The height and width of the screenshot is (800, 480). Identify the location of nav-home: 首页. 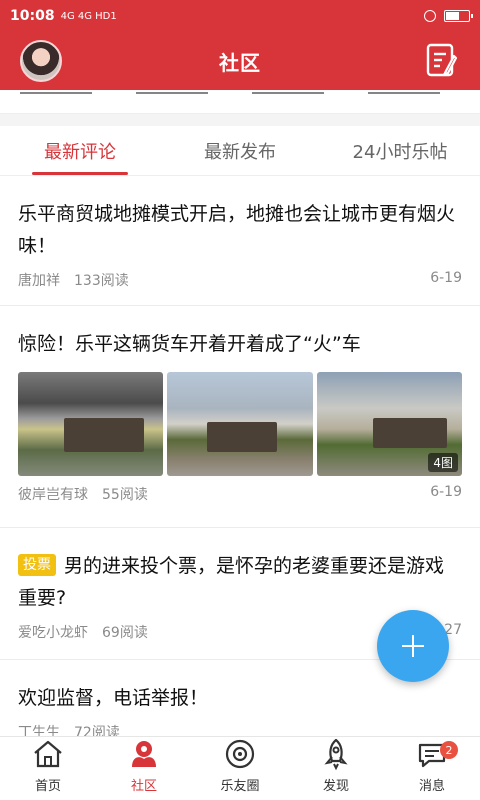
(48, 768).